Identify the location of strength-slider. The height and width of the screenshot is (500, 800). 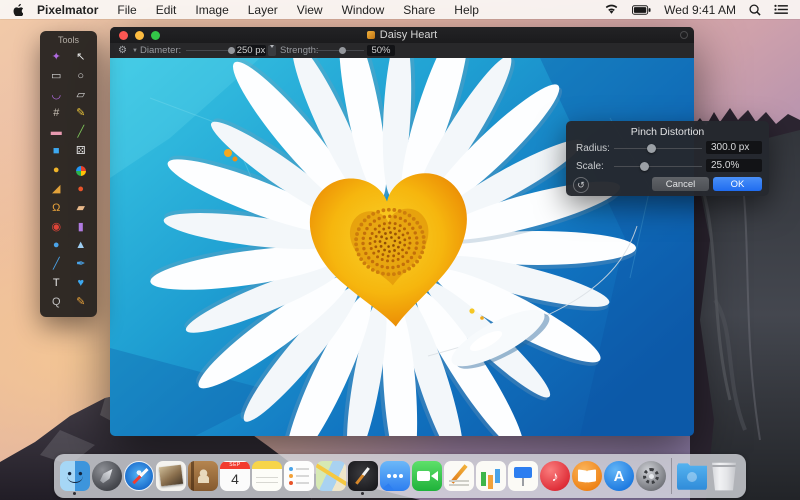
(339, 50).